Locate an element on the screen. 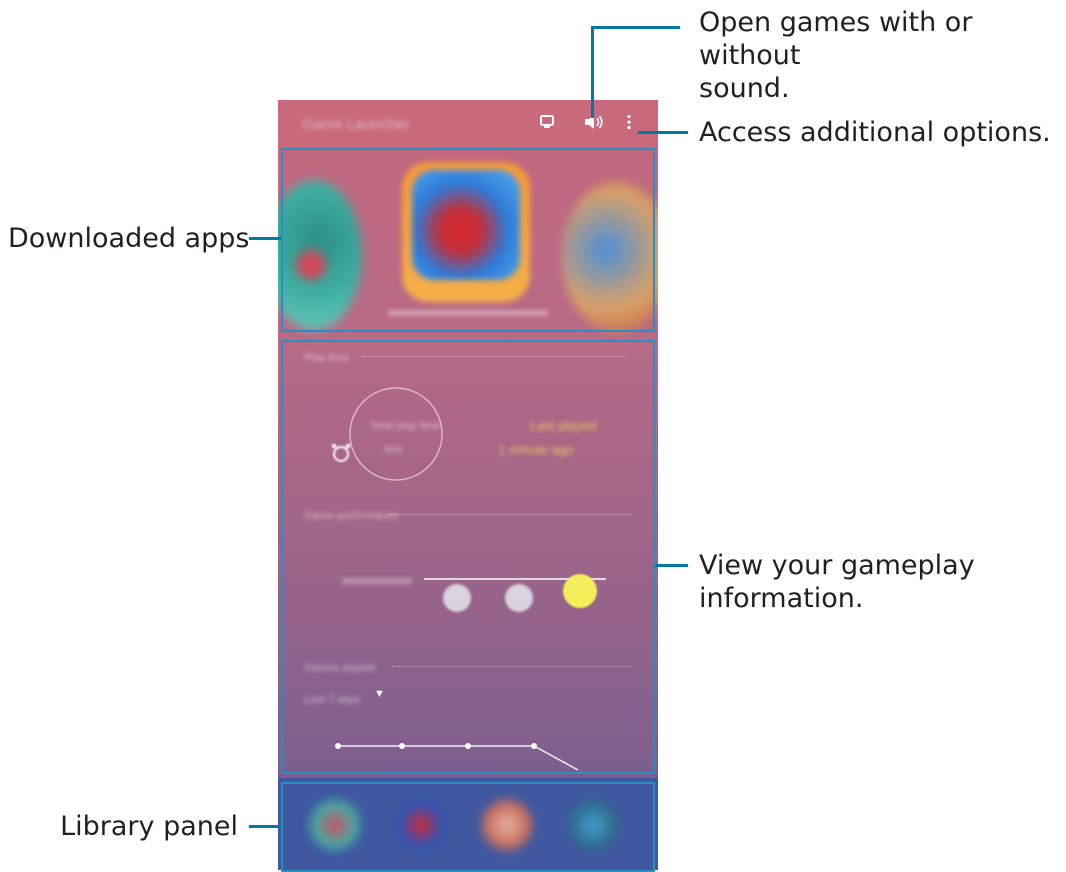 This screenshot has height=872, width=1066. gameplay-callout-line is located at coordinates (671, 565).